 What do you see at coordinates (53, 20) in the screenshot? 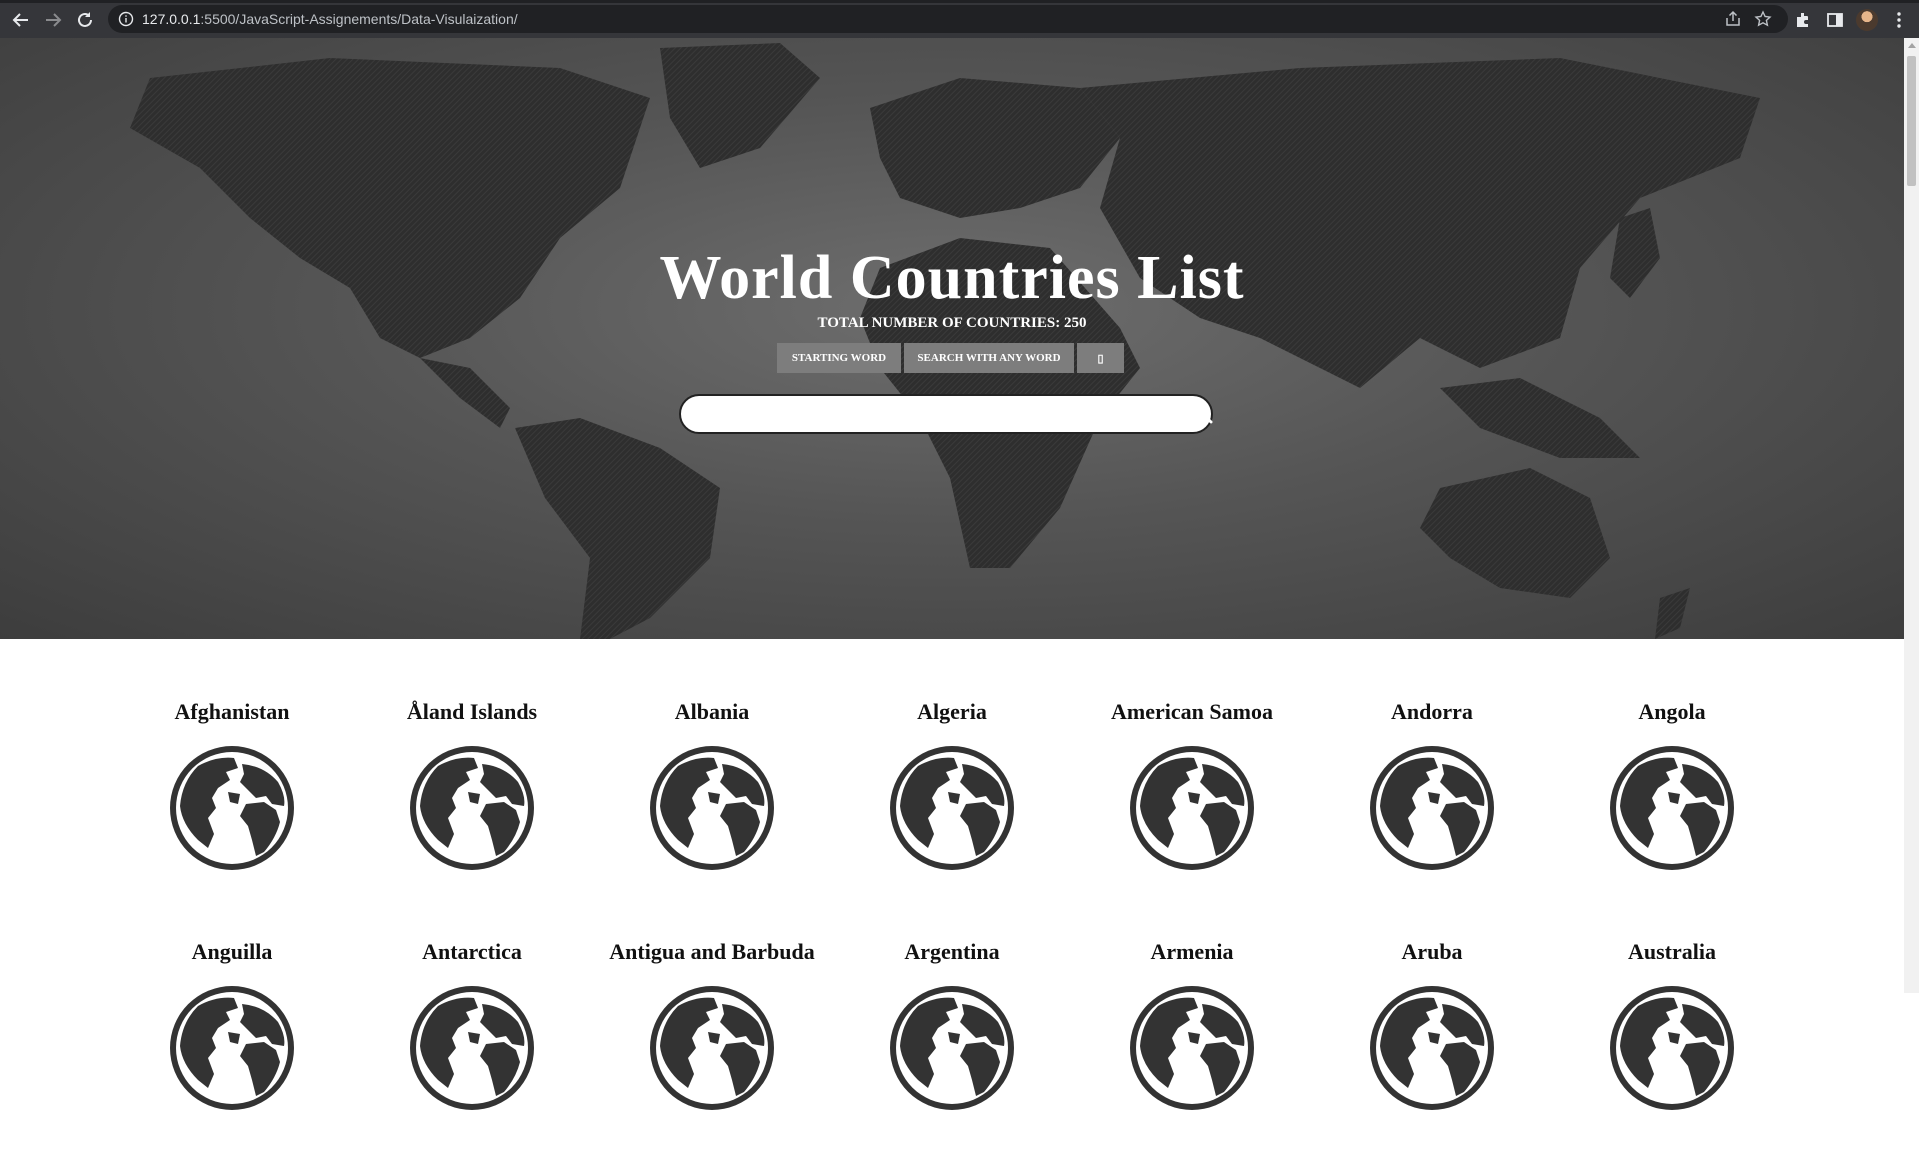
I see `forward-icon` at bounding box center [53, 20].